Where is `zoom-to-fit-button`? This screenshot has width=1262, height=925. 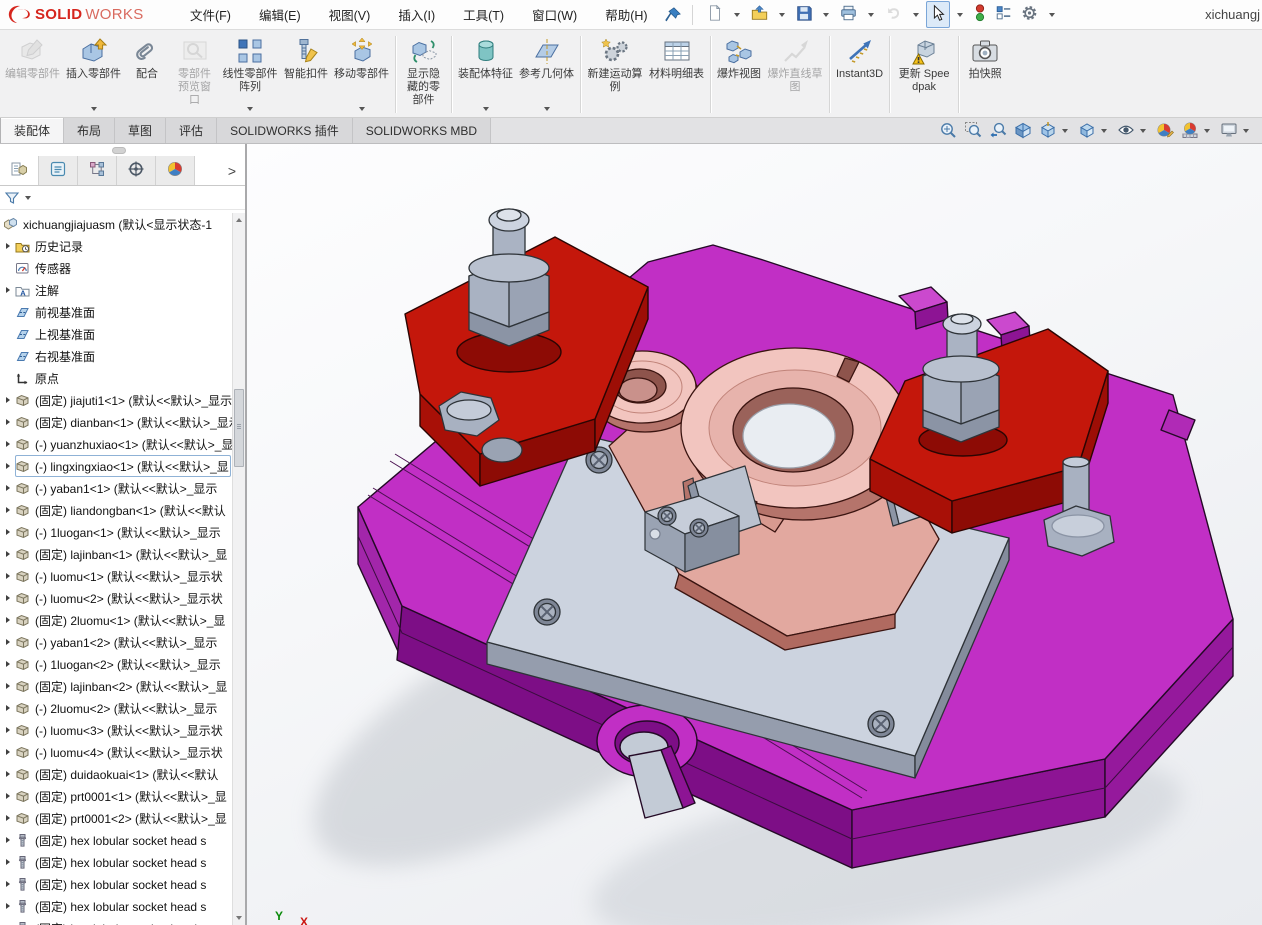 zoom-to-fit-button is located at coordinates (948, 131).